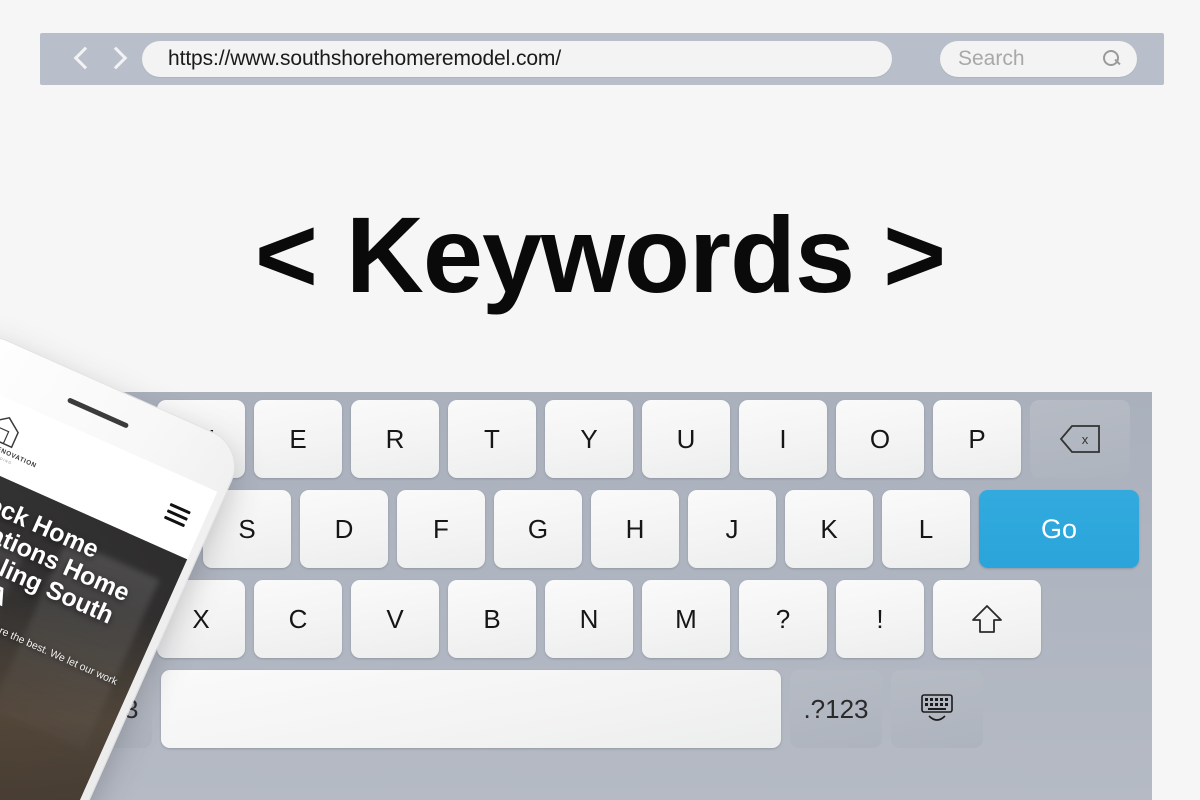 The width and height of the screenshot is (1200, 800). I want to click on phone-speaker, so click(98, 413).